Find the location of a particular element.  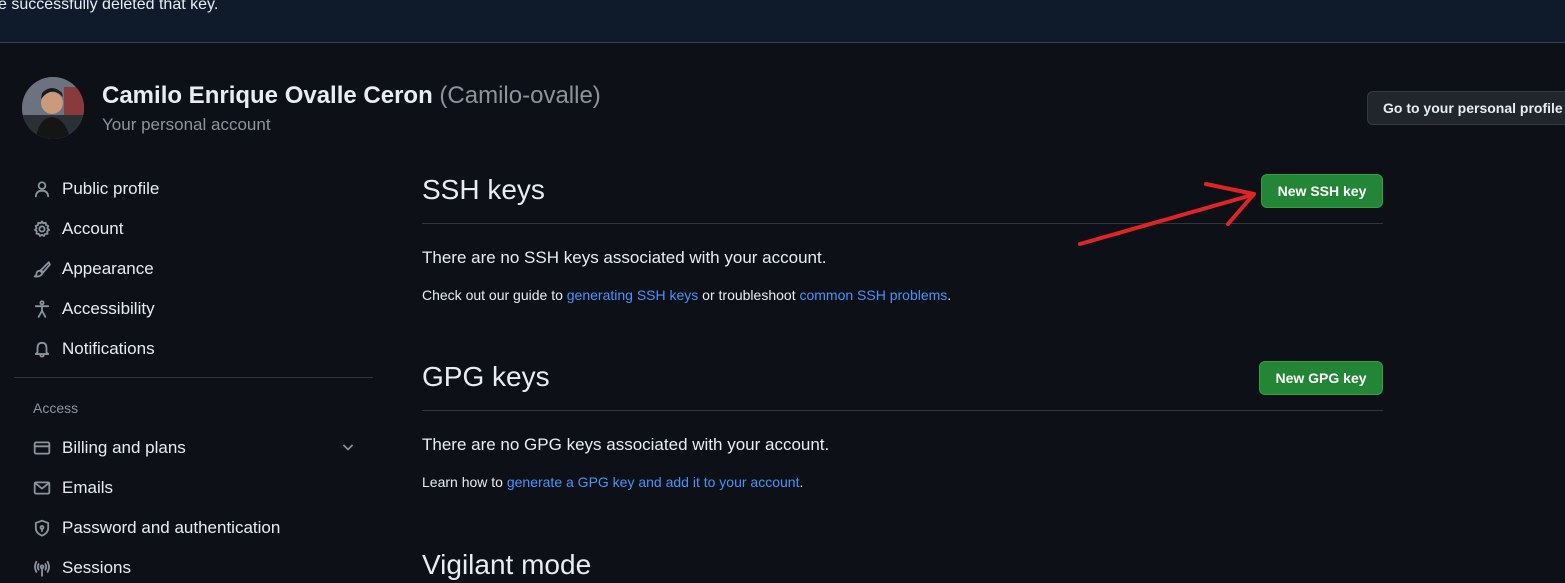

sidebar-item-label: Billing and plans is located at coordinates (124, 447).